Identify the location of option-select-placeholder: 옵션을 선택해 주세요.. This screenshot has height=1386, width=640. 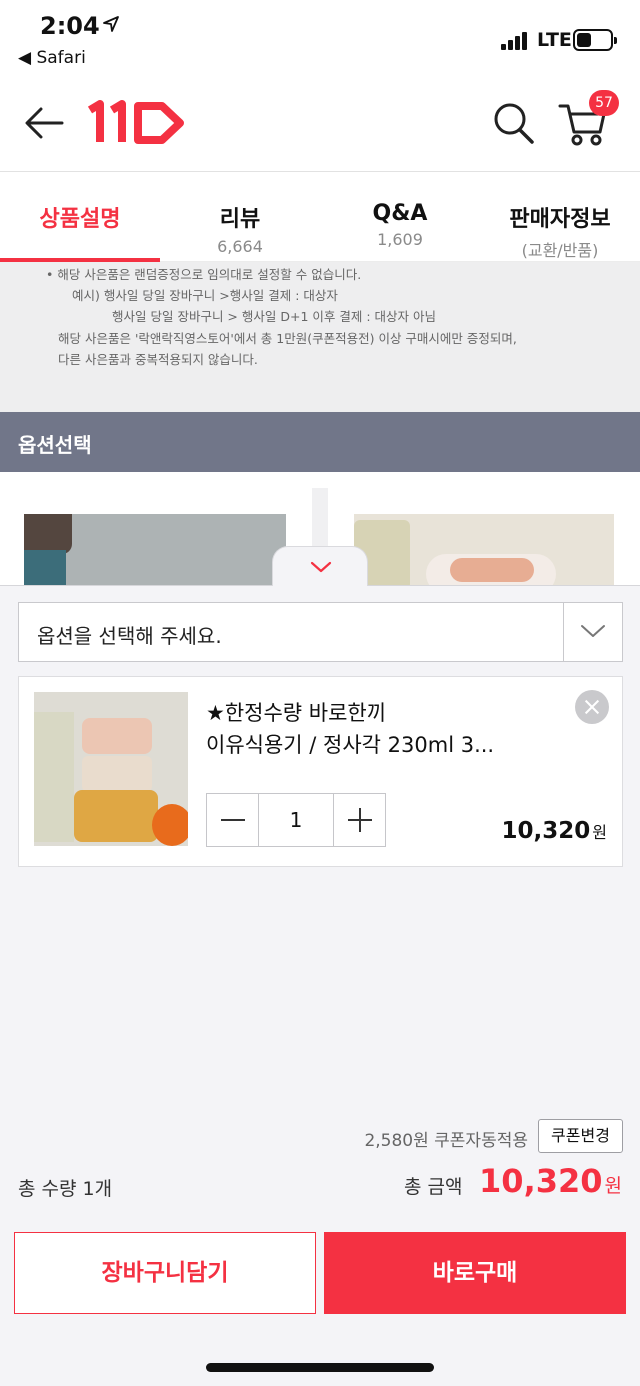
(129, 636).